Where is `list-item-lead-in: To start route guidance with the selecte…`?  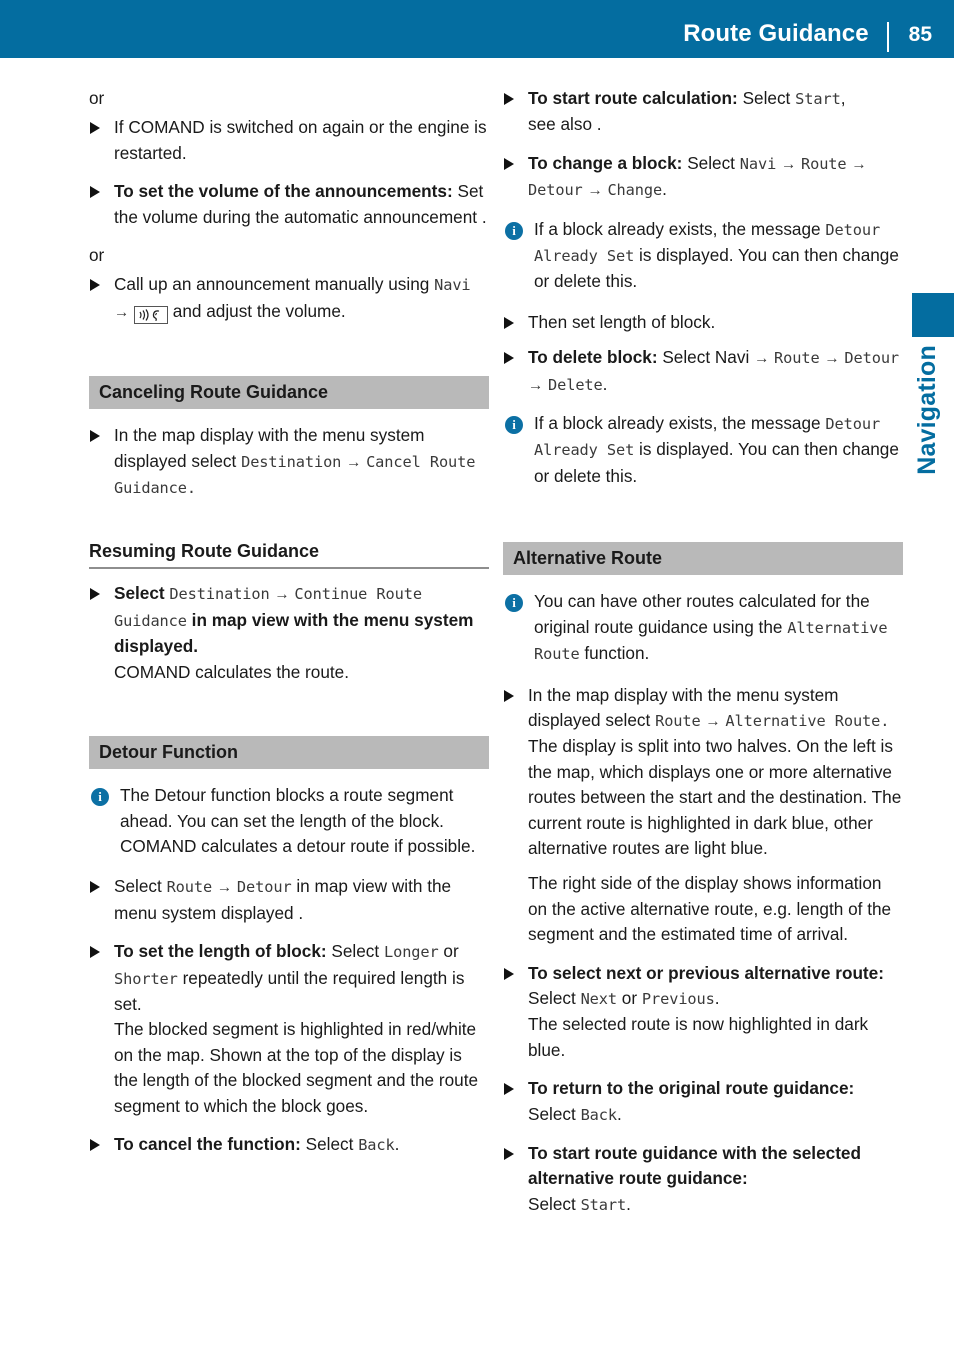
list-item-lead-in: To start route guidance with the selecte… is located at coordinates (694, 1166).